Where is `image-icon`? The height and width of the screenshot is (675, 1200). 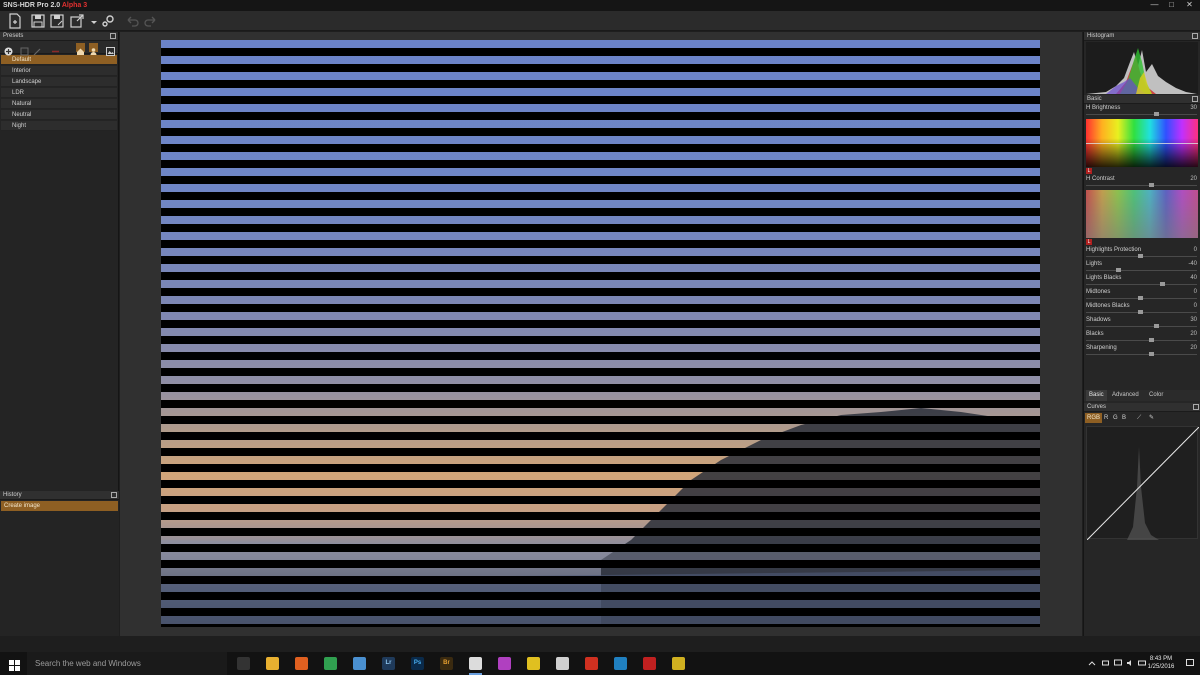
image-icon is located at coordinates (110, 49).